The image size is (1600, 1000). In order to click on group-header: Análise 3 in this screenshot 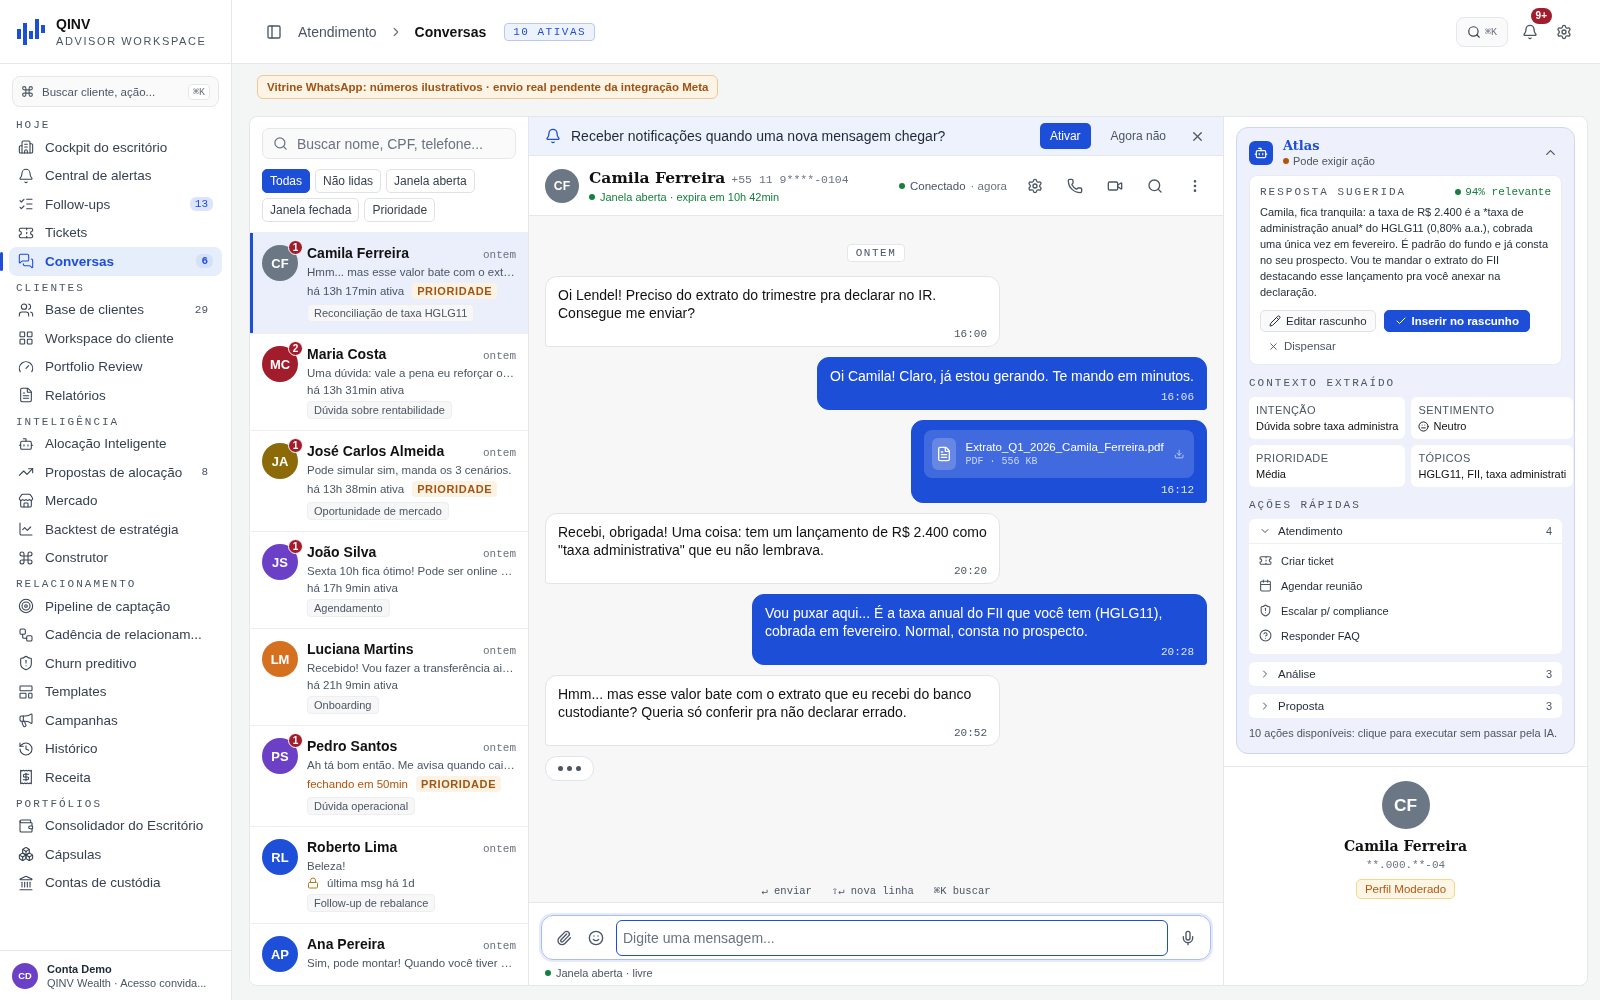, I will do `click(1405, 674)`.